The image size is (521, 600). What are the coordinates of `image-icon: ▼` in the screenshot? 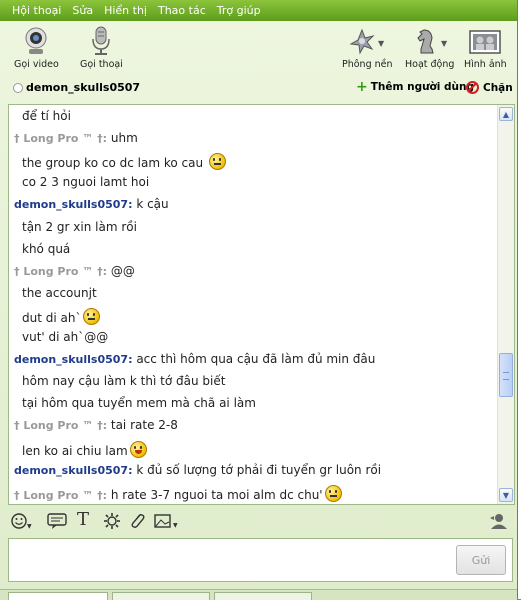 It's located at (167, 523).